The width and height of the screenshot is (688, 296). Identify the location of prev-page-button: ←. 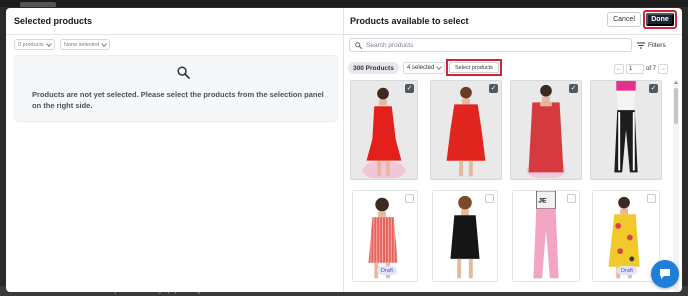
(619, 69).